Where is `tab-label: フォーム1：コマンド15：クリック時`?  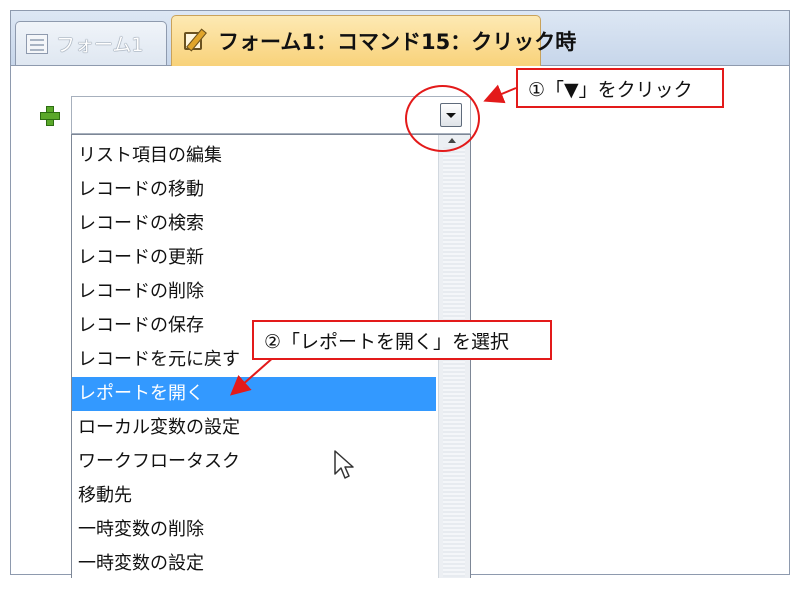 tab-label: フォーム1：コマンド15：クリック時 is located at coordinates (397, 42).